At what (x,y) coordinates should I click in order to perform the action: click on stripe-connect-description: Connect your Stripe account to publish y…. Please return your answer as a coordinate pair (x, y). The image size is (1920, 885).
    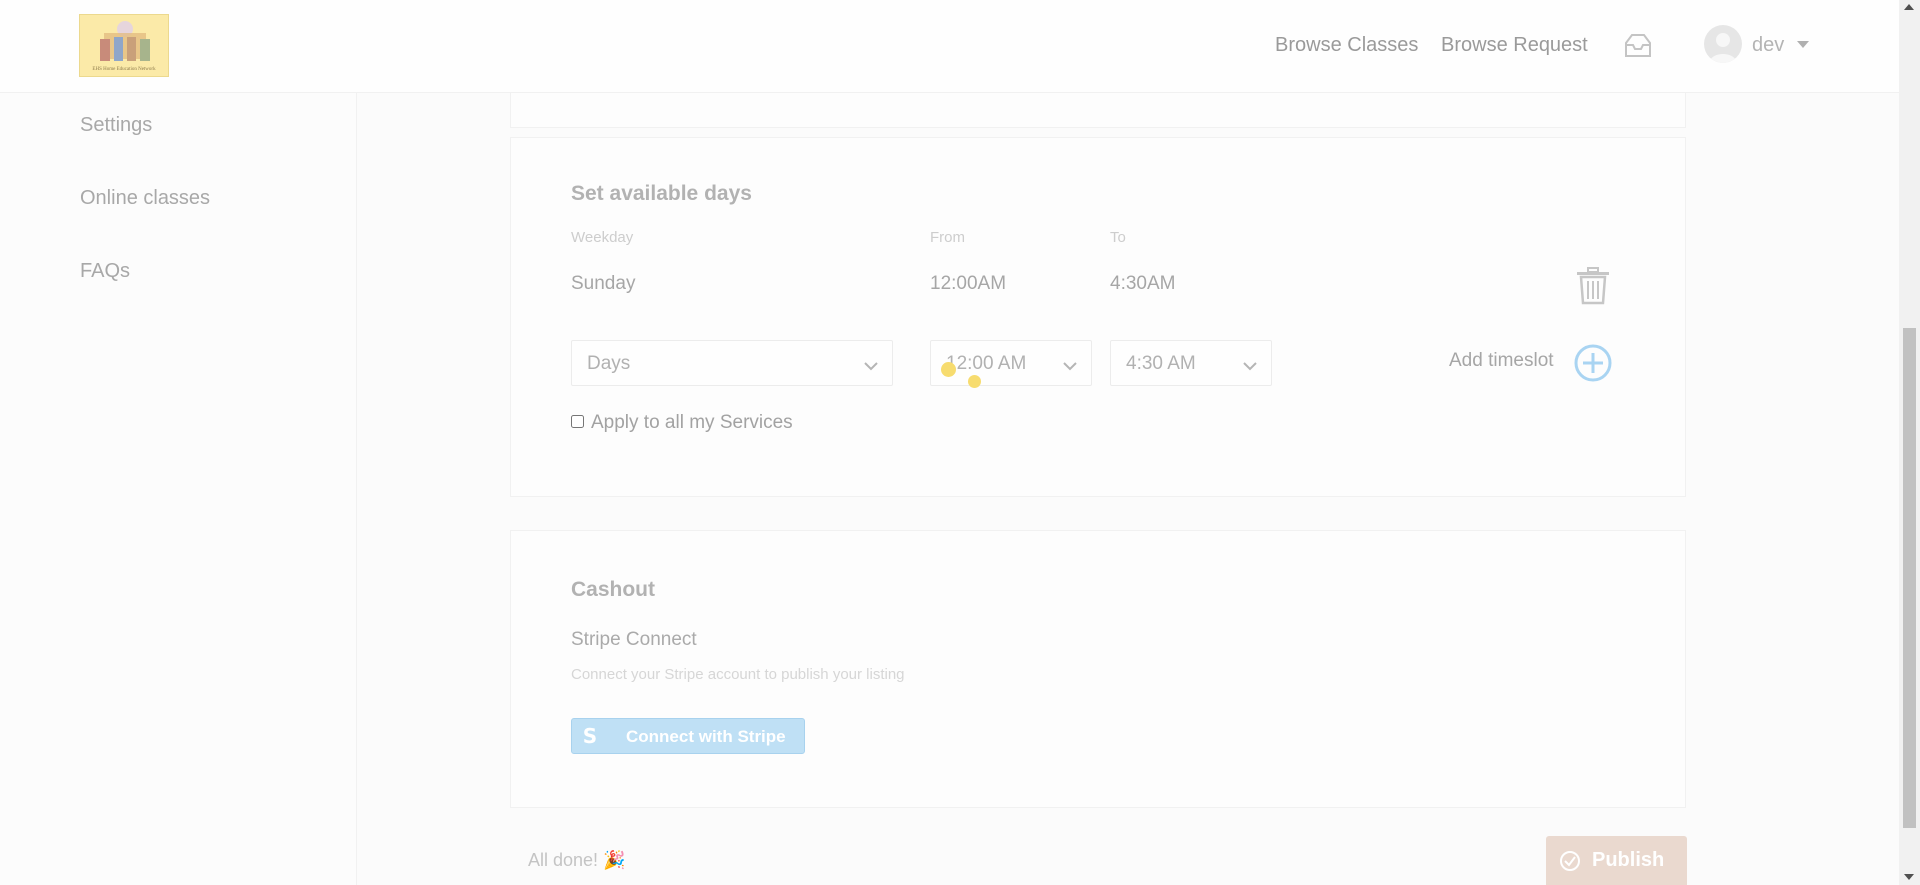
    Looking at the image, I should click on (738, 674).